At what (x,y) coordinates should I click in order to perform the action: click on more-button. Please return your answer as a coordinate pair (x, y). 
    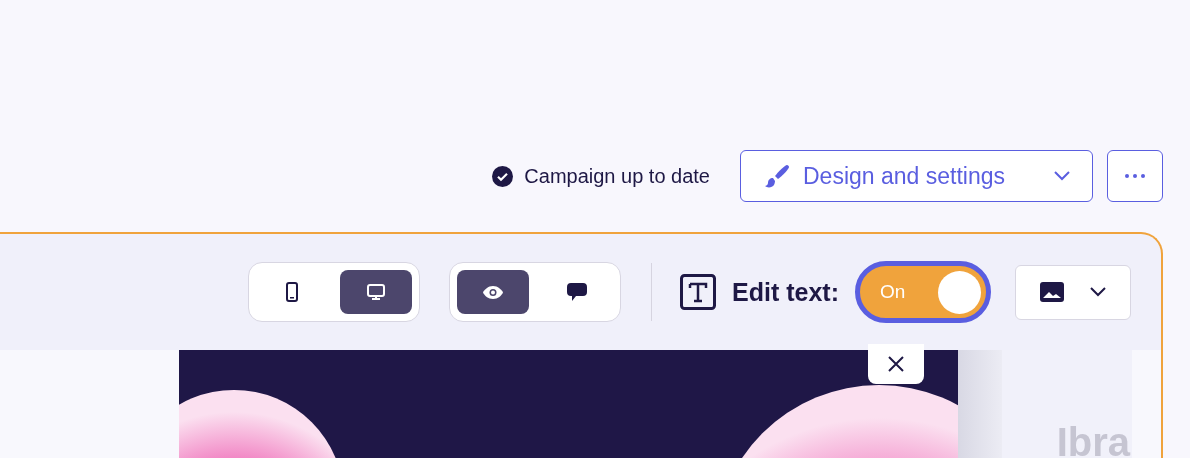
    Looking at the image, I should click on (1135, 176).